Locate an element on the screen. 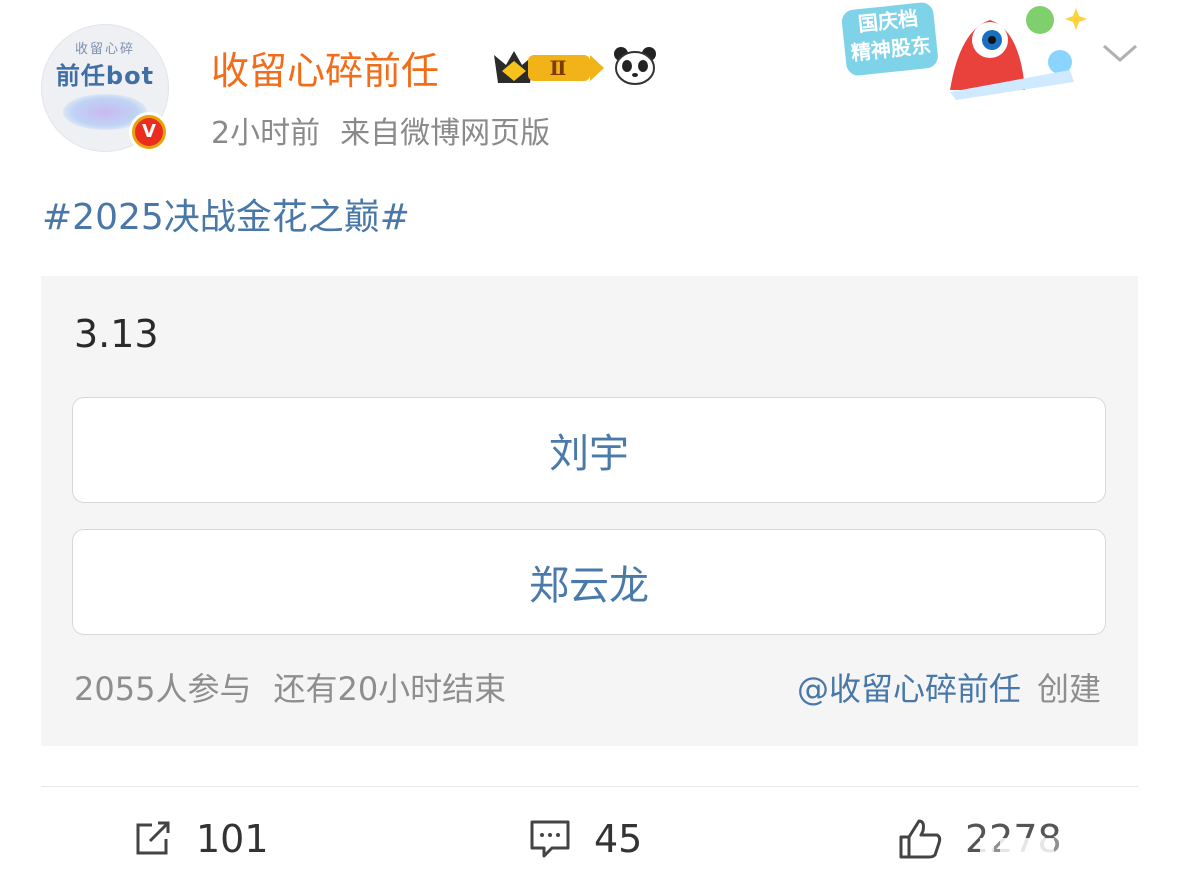 This screenshot has height=884, width=1179. comment-button: 45 is located at coordinates (585, 839).